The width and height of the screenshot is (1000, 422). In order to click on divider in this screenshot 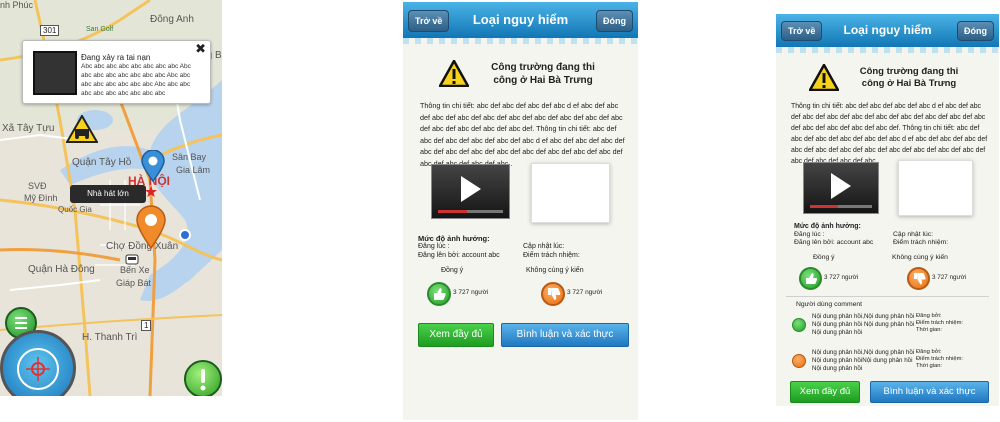, I will do `click(887, 296)`.